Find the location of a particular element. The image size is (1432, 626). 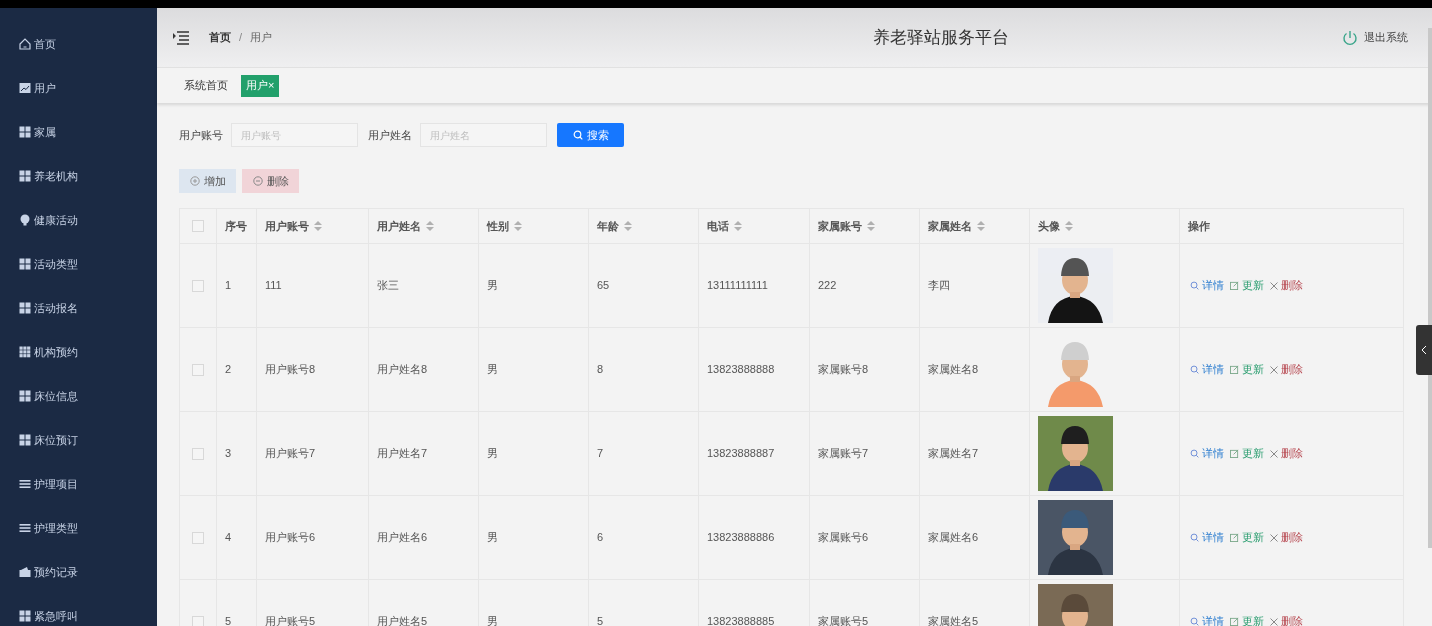

chart-icon is located at coordinates (25, 88).